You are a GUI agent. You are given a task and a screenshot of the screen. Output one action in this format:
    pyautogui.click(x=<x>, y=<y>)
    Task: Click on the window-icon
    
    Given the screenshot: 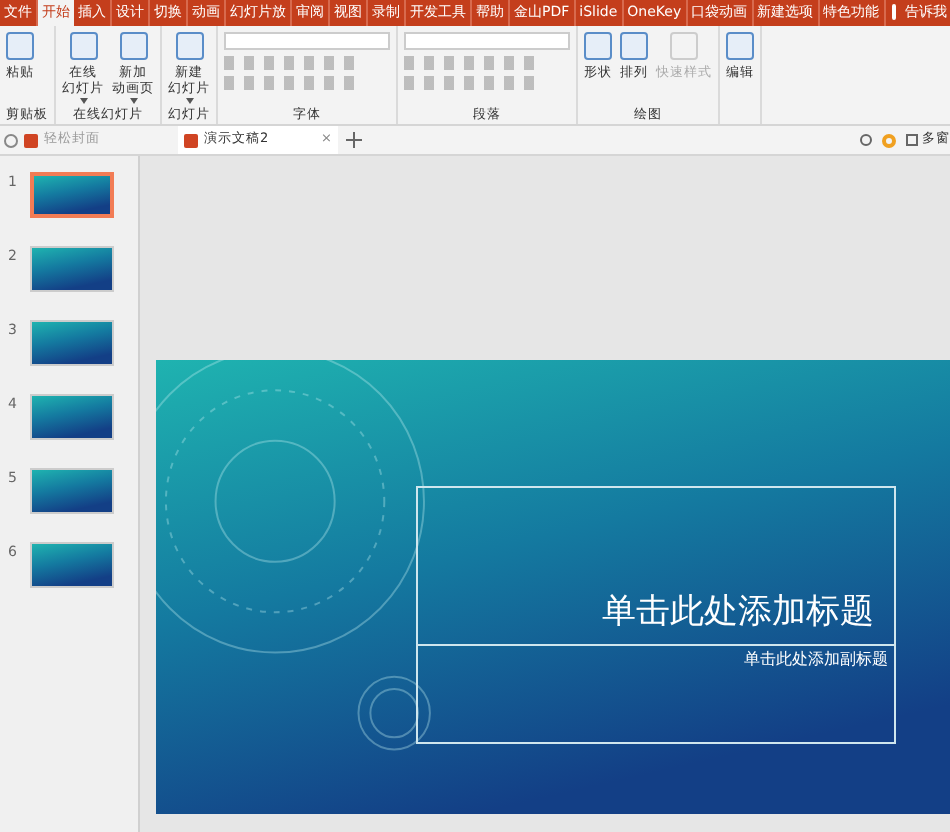 What is the action you would take?
    pyautogui.click(x=912, y=140)
    